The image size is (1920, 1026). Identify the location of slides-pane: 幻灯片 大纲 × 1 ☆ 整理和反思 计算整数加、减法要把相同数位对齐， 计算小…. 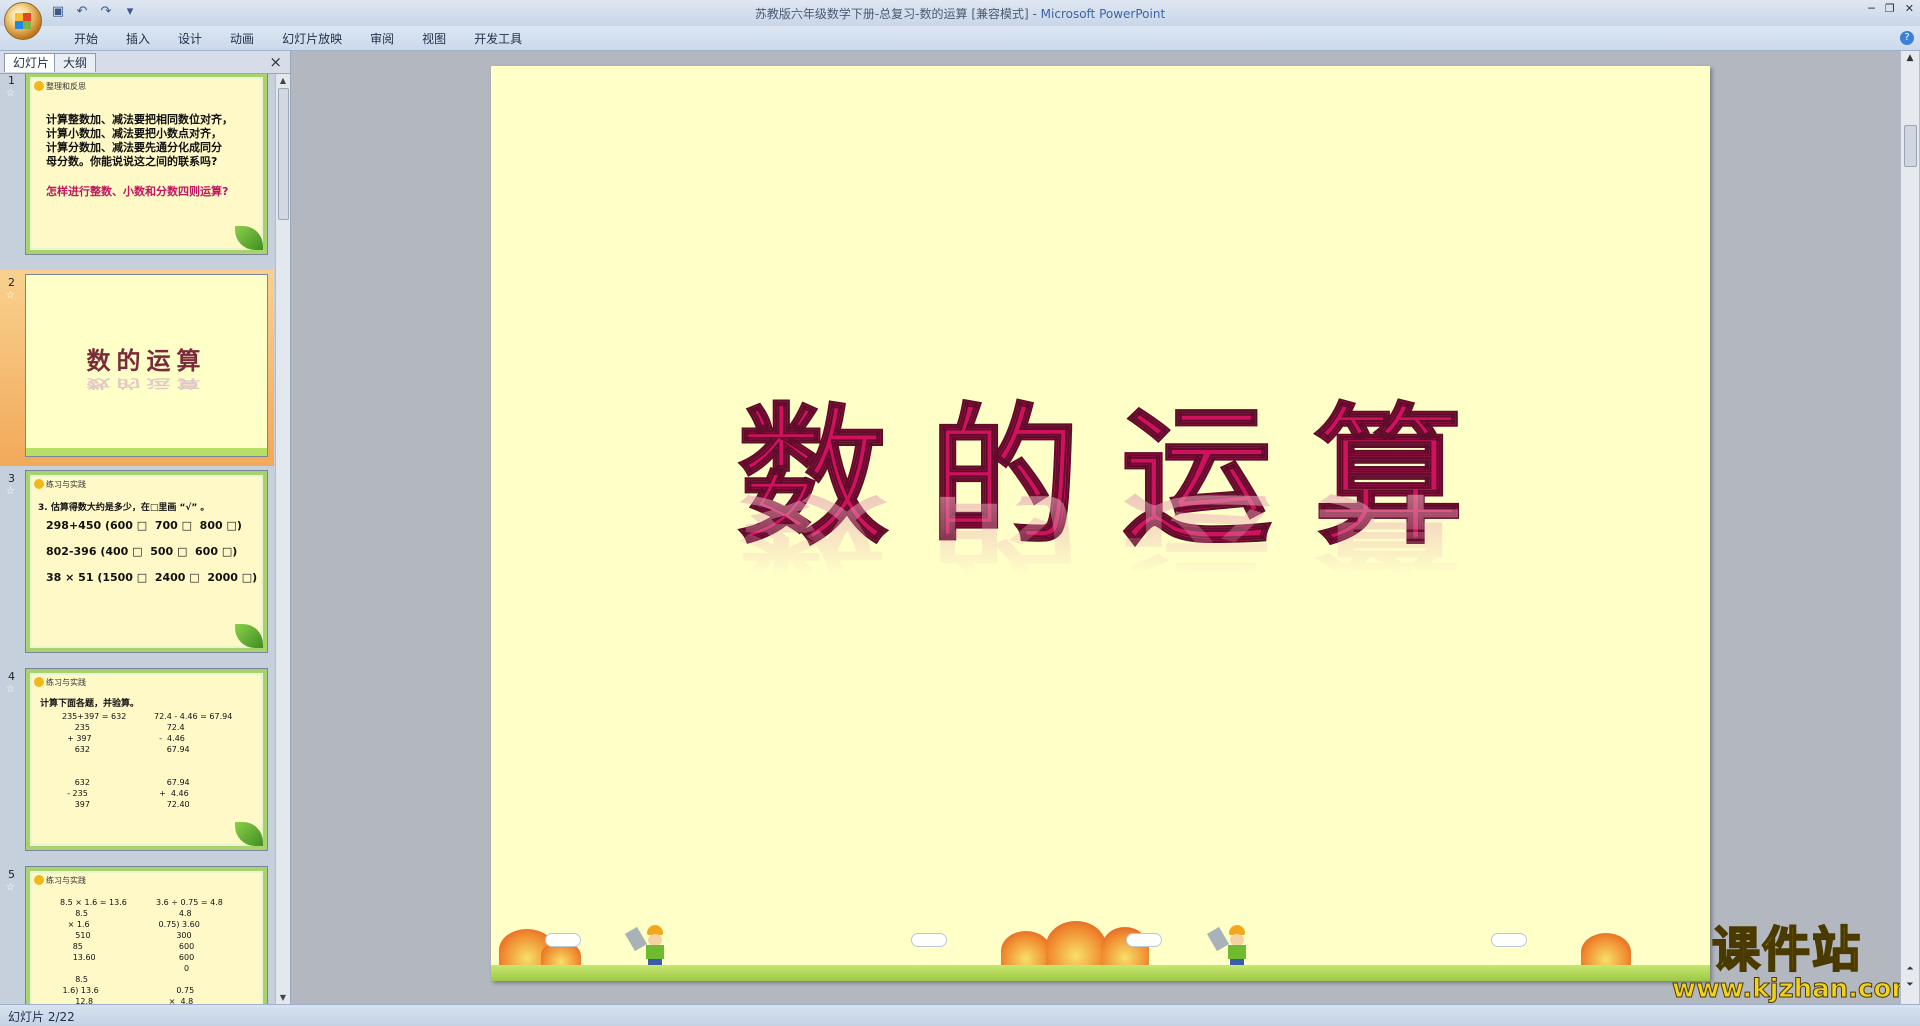
(145, 527).